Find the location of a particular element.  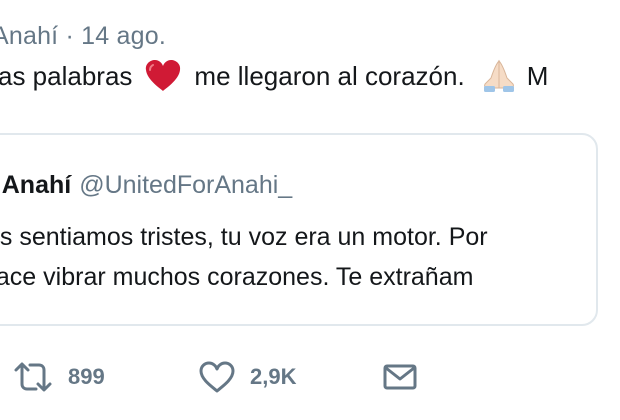

quoted-tweet-header: r Anahí@UnitedForAnahi_ is located at coordinates (146, 185).